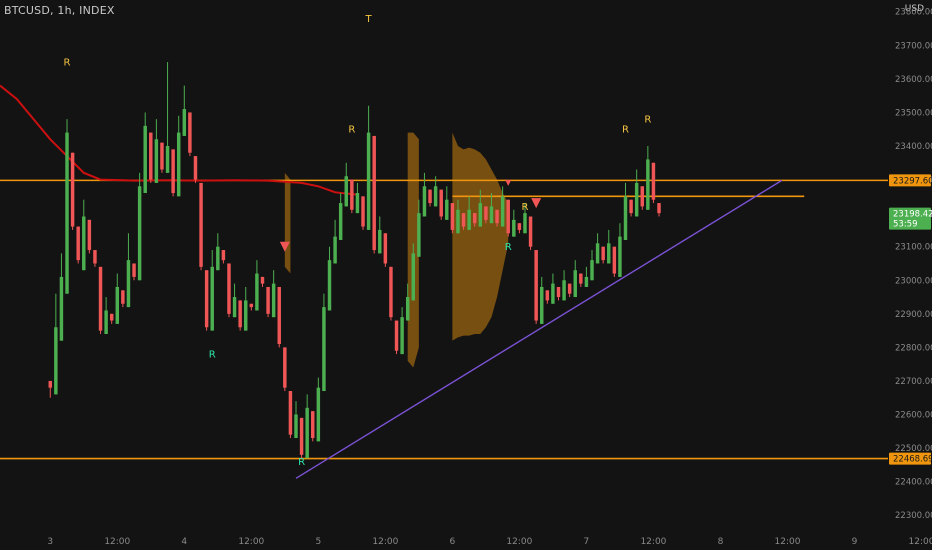 This screenshot has height=550, width=932. I want to click on x-tick-label-4: 5, so click(318, 542).